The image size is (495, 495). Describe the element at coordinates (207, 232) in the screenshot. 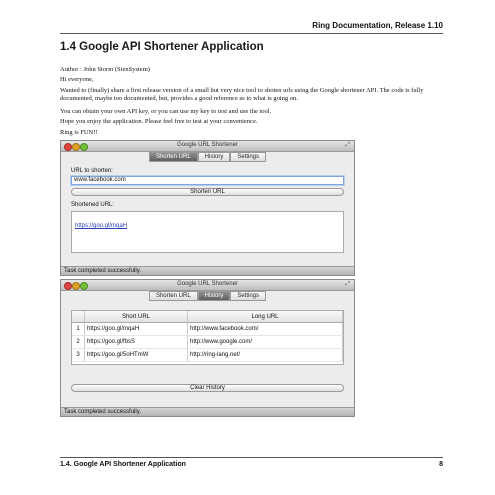

I see `shortened-output: https://goo.gl/mqaH` at that location.